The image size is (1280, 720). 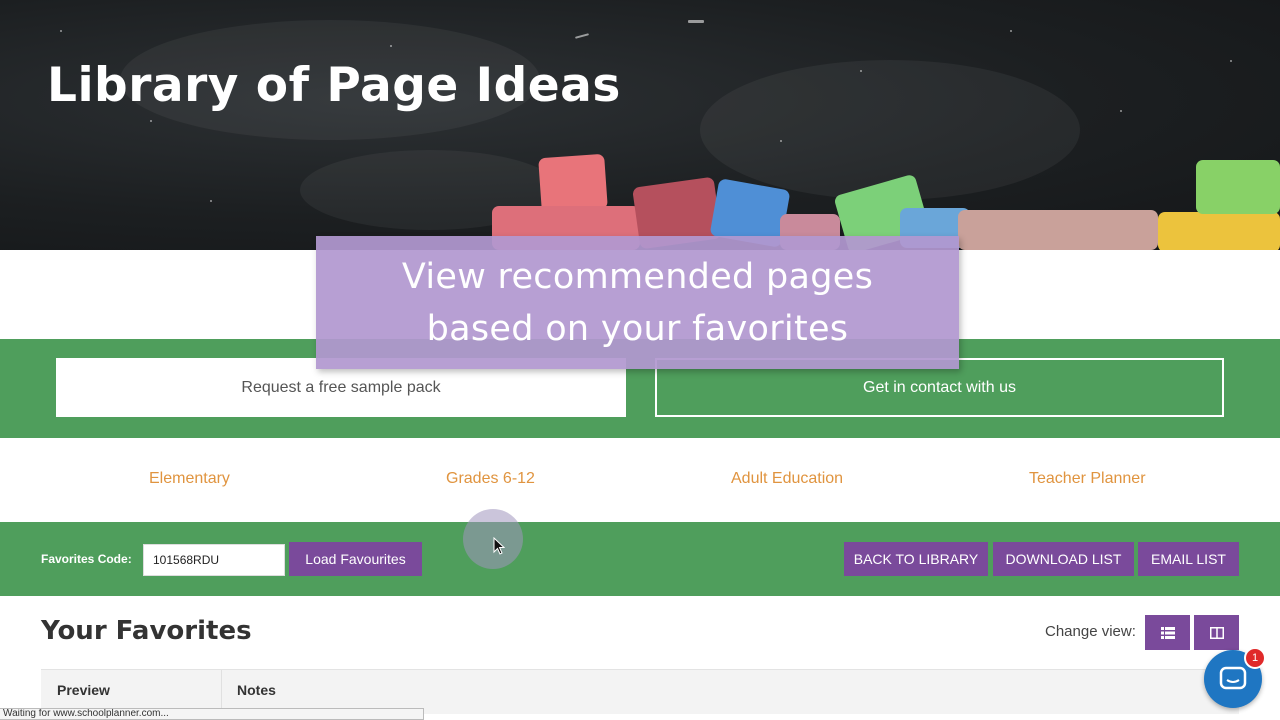 What do you see at coordinates (355, 559) in the screenshot?
I see `load-favourites-button: Load Favourites` at bounding box center [355, 559].